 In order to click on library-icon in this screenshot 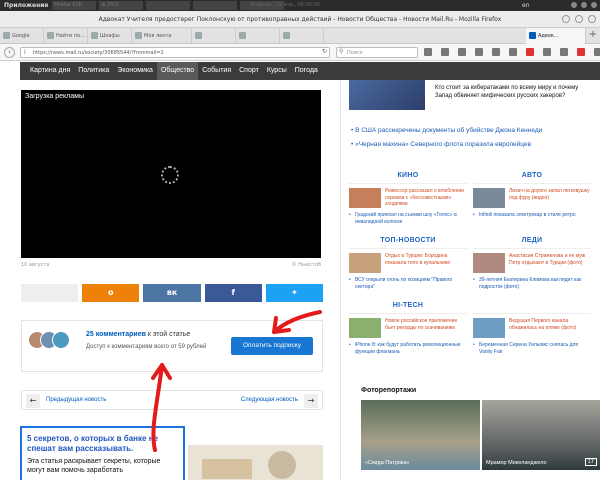, I will do `click(445, 52)`.